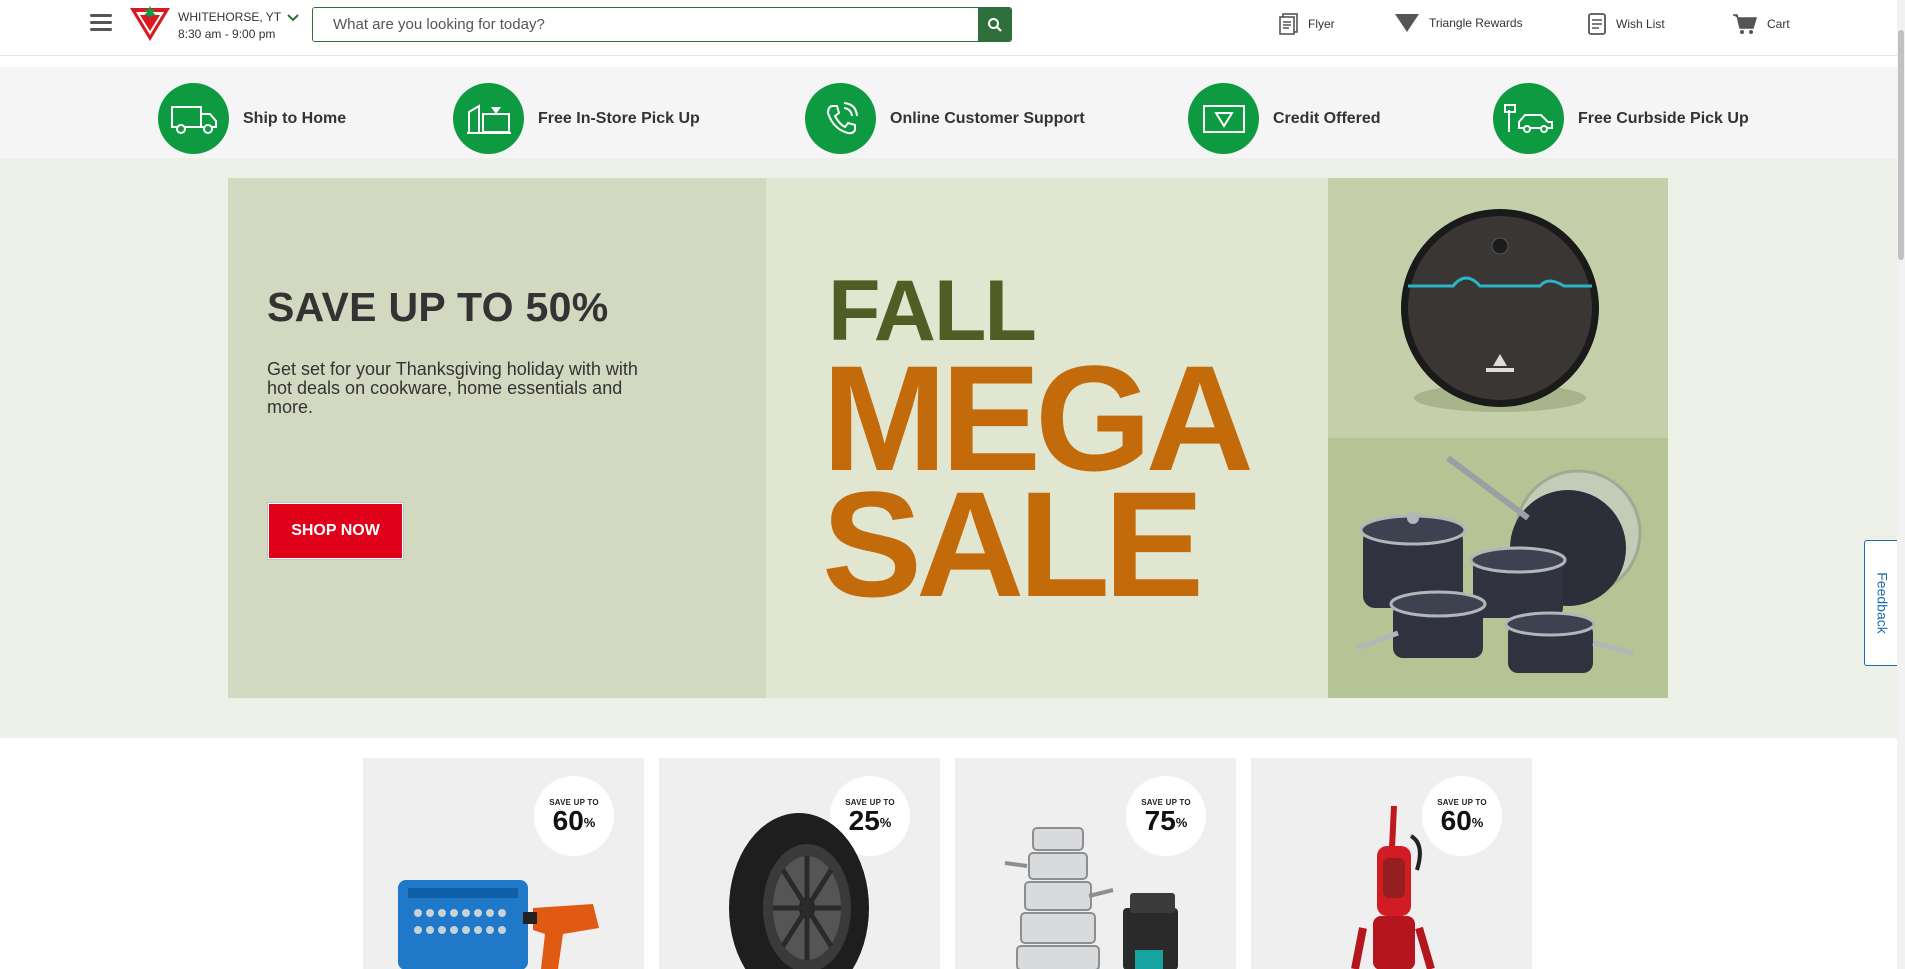 The width and height of the screenshot is (1905, 969). What do you see at coordinates (1597, 24) in the screenshot?
I see `wish-list-icon` at bounding box center [1597, 24].